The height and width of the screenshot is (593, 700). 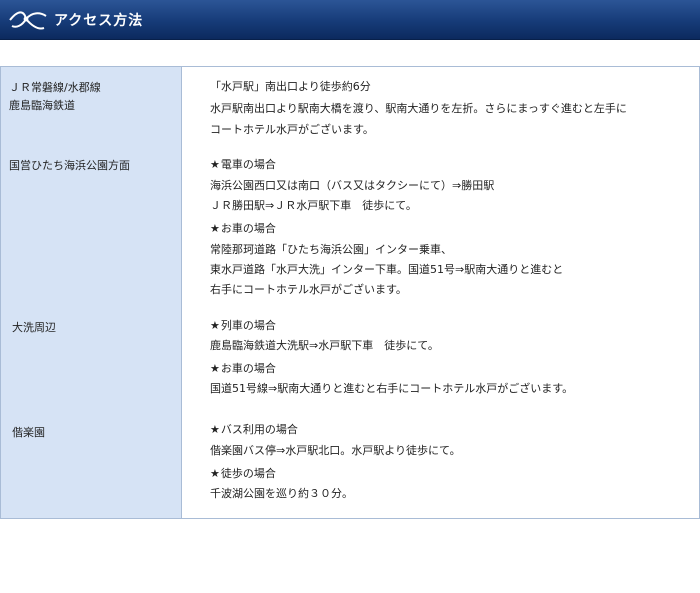 What do you see at coordinates (254, 429) in the screenshot?
I see `block-heading: ★バス利用の場合` at bounding box center [254, 429].